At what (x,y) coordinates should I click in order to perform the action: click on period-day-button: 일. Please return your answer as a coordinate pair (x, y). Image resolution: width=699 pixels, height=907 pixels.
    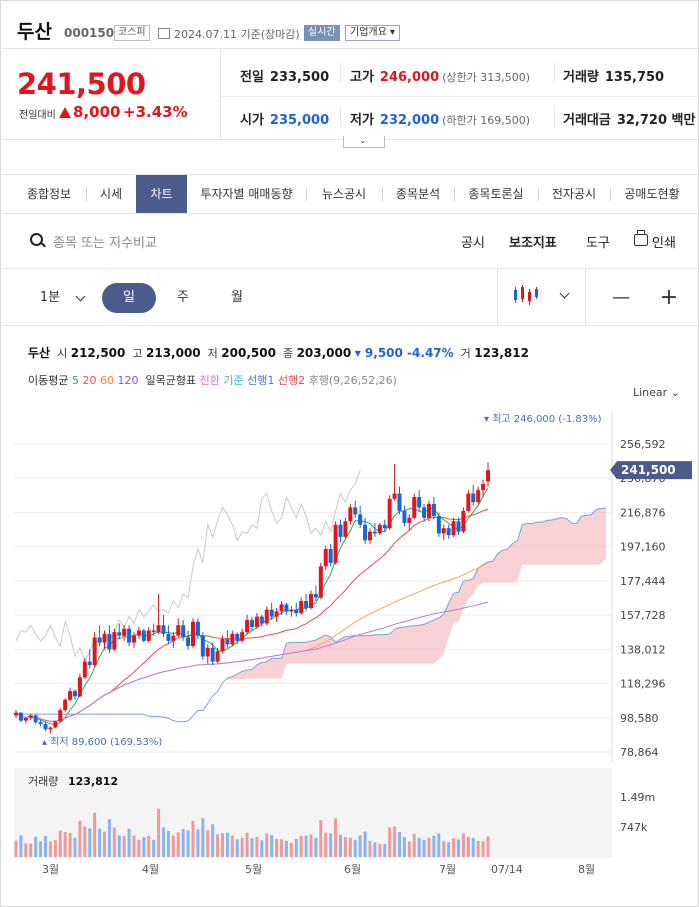
    Looking at the image, I should click on (129, 298).